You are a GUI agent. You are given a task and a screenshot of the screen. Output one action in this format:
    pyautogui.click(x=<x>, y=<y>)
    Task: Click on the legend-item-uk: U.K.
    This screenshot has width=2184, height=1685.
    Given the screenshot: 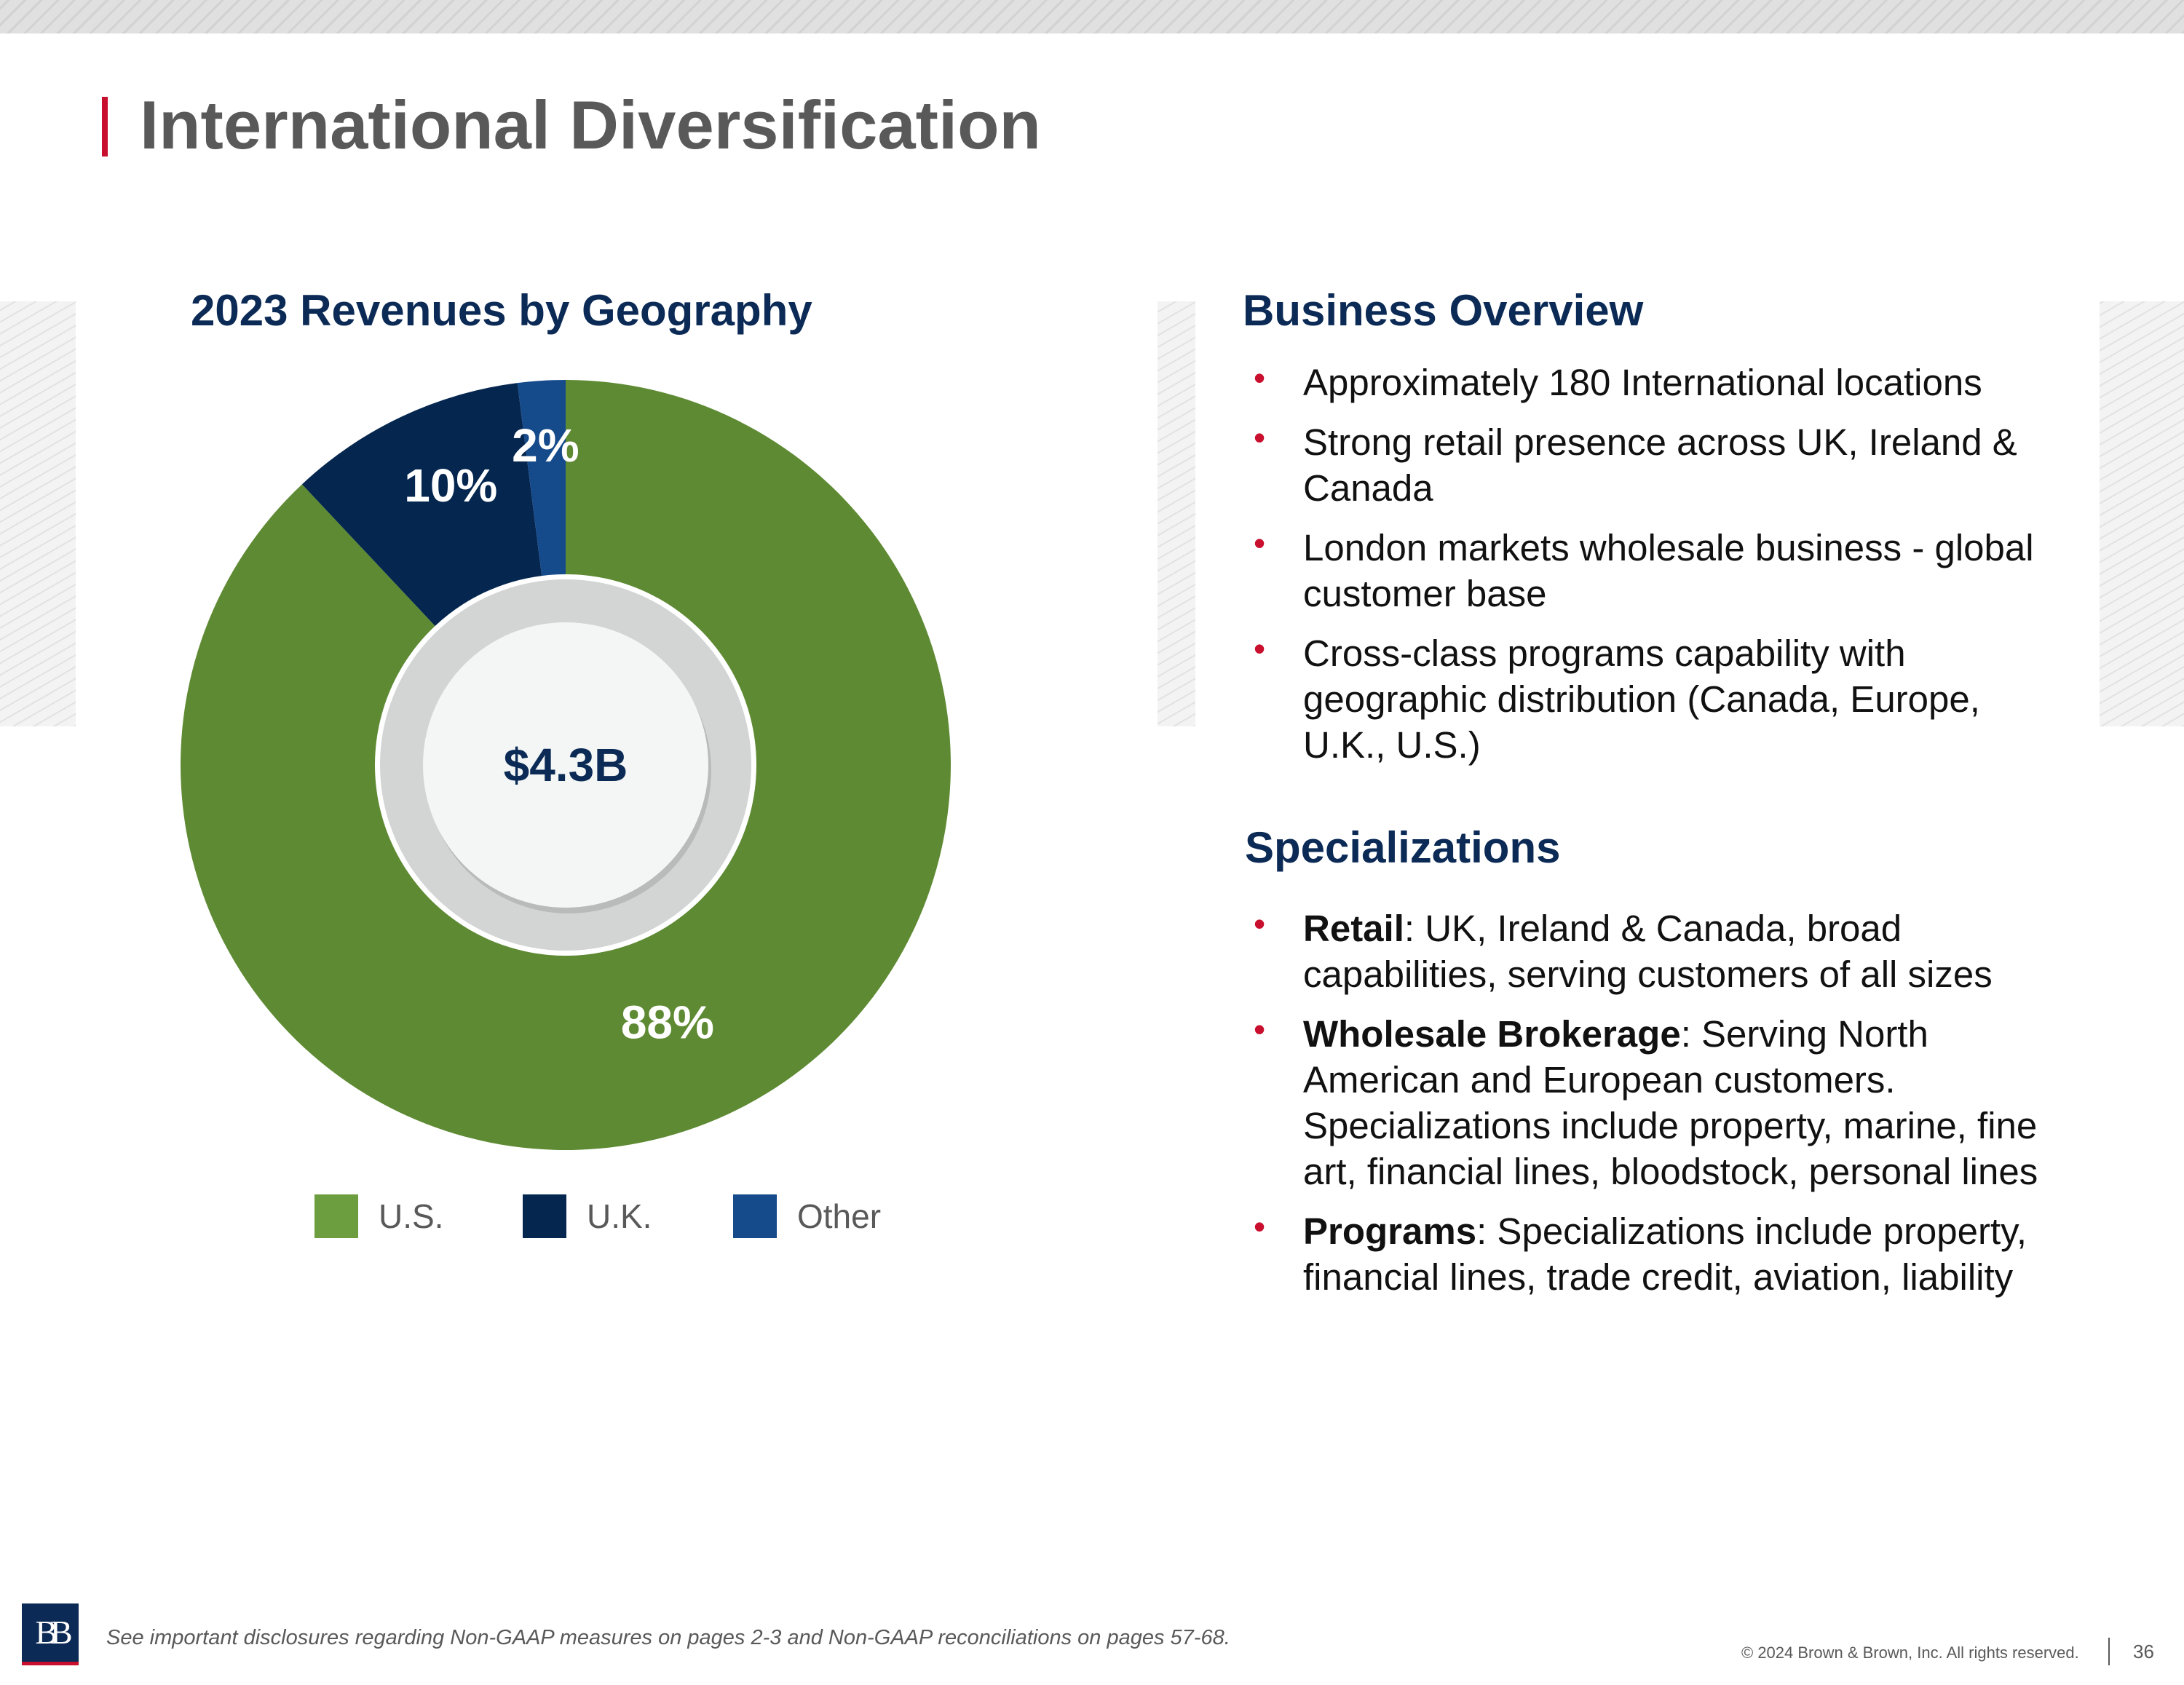 What is the action you would take?
    pyautogui.click(x=587, y=1216)
    